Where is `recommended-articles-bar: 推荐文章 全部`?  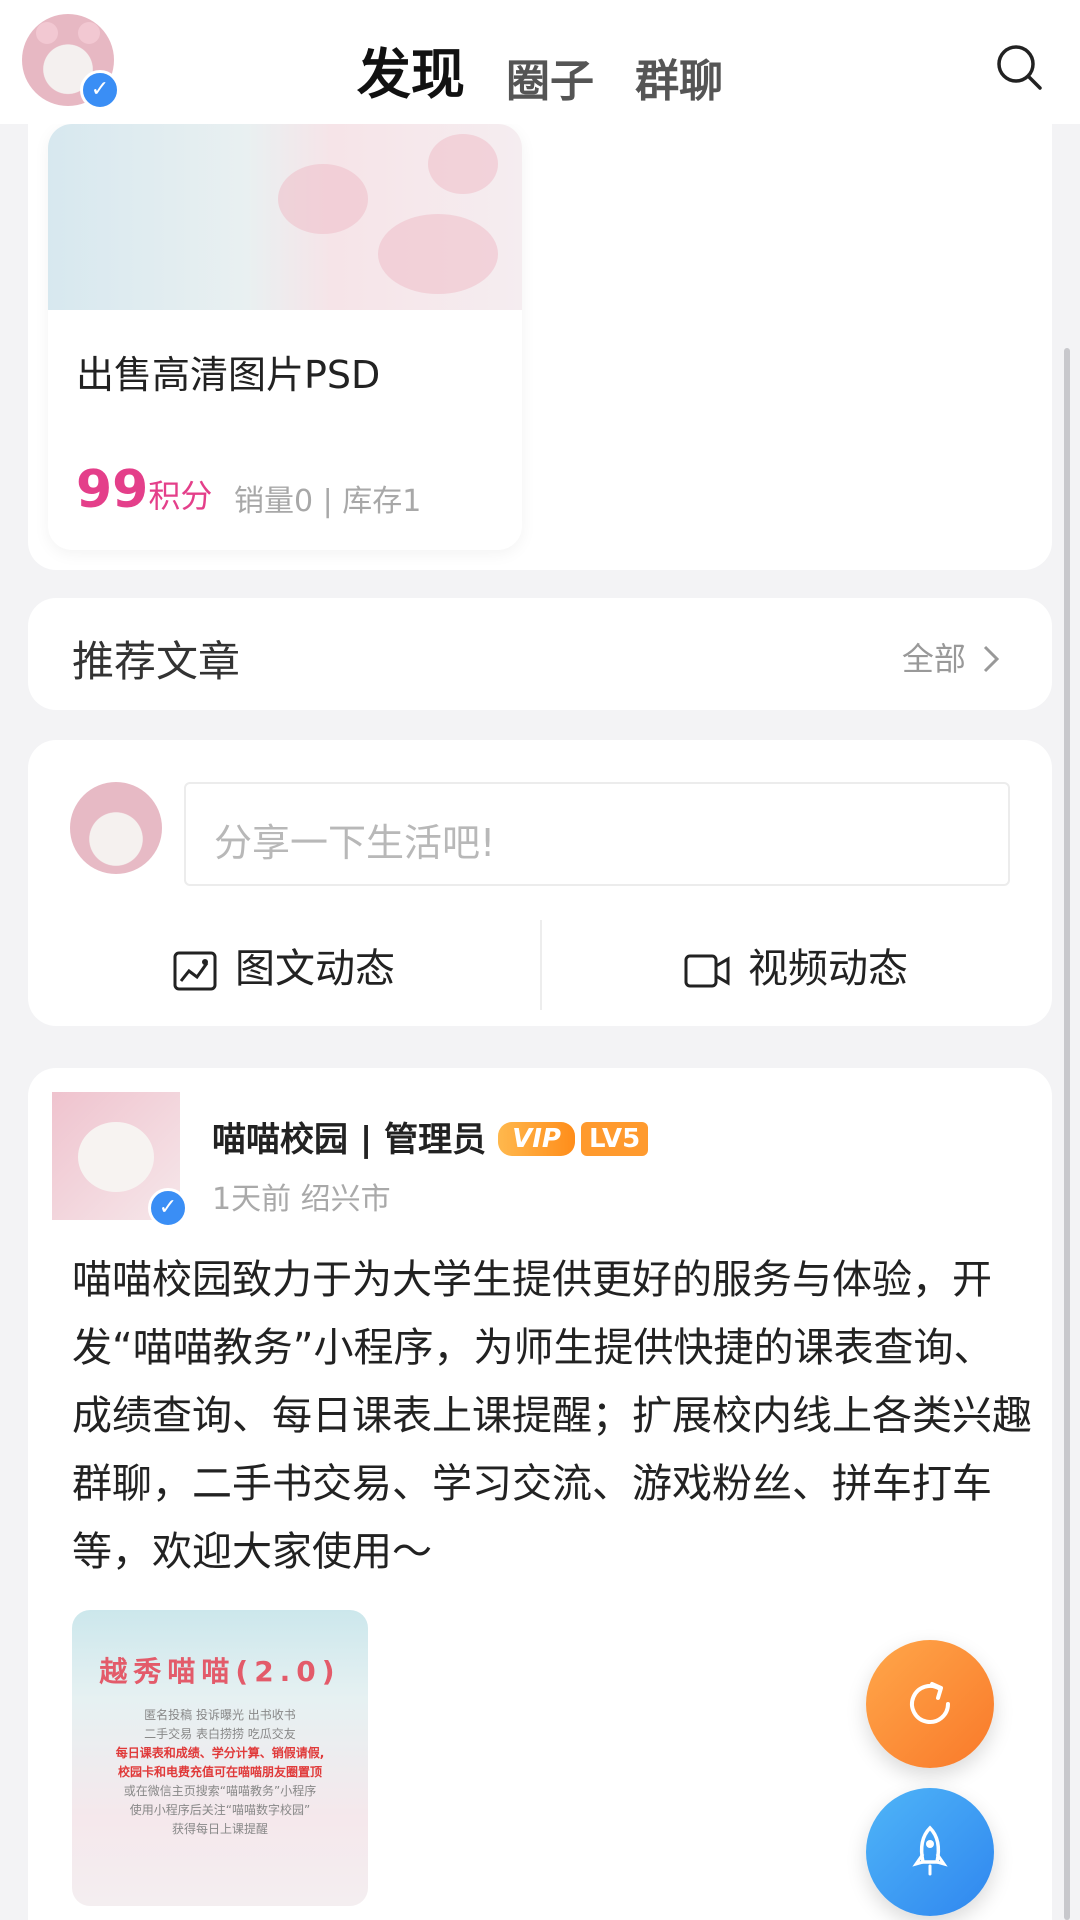
recommended-articles-bar: 推荐文章 全部 is located at coordinates (540, 654).